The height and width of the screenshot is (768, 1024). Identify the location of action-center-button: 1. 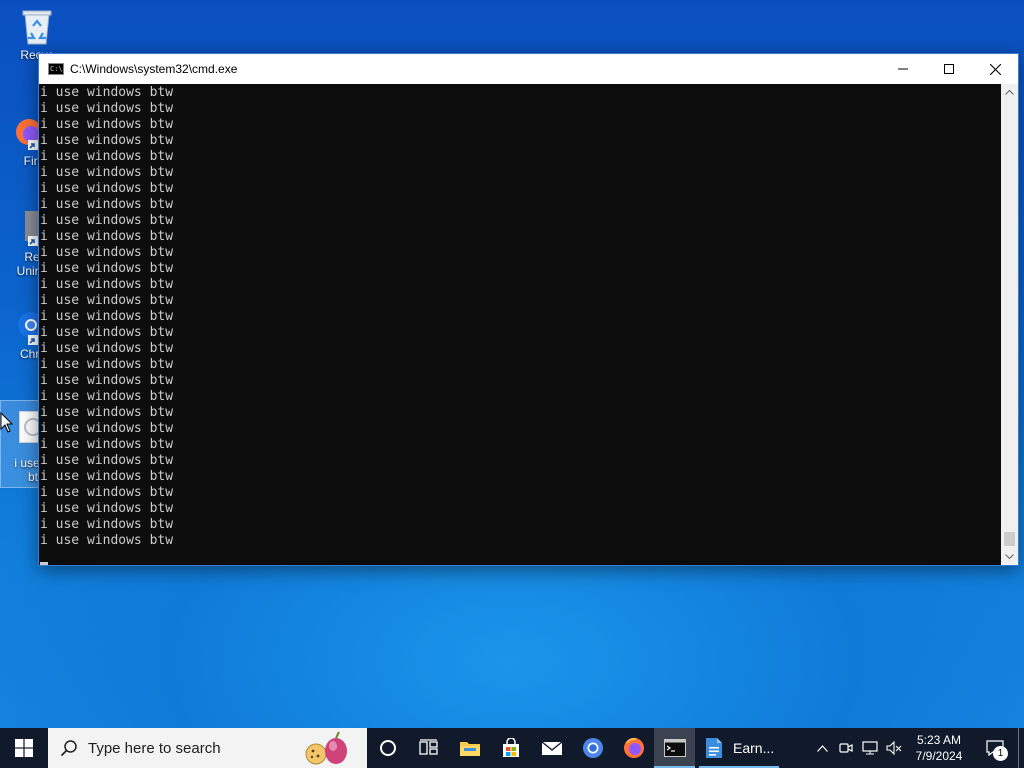
(995, 748).